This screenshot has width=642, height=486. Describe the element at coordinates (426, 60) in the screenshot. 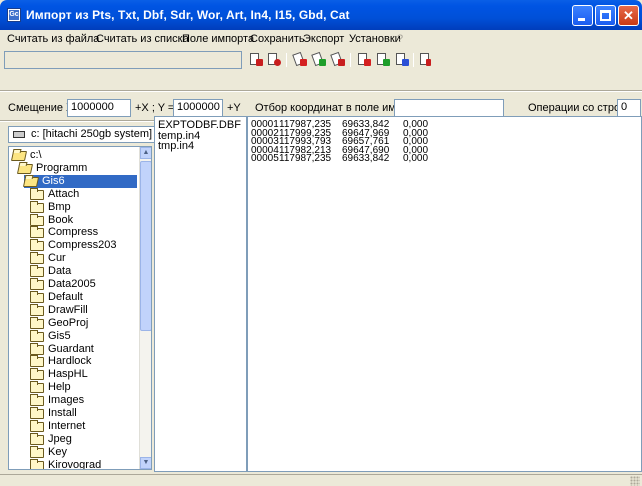

I see `save-export-icon` at that location.